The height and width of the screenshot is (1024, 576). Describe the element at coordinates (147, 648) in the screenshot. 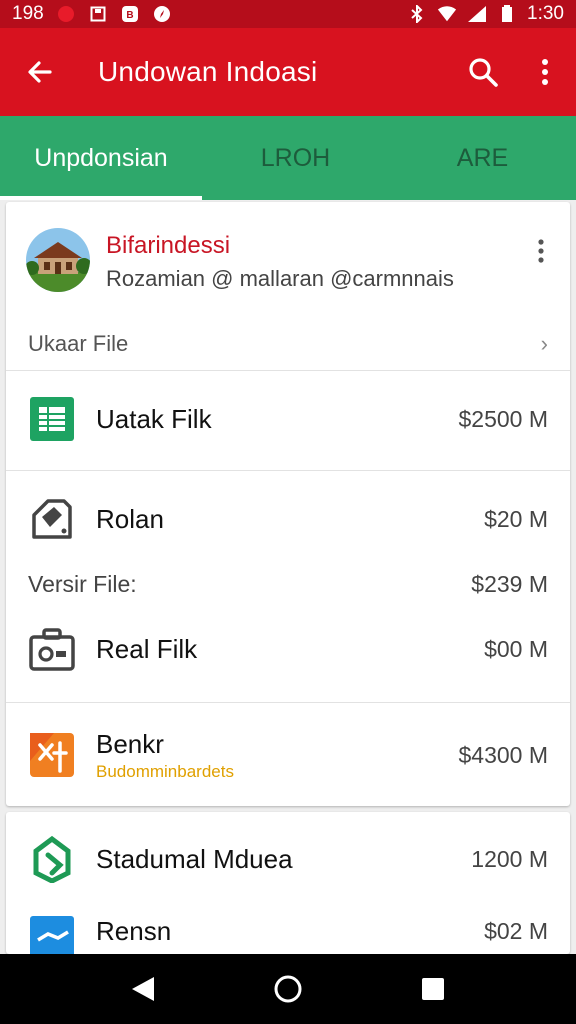

I see `item-name: Real Filk` at that location.